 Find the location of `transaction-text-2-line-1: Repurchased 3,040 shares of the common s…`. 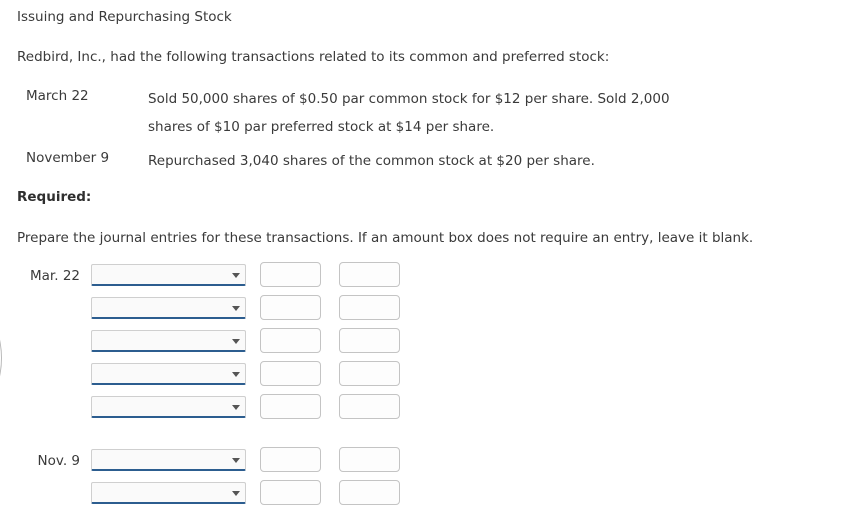

transaction-text-2-line-1: Repurchased 3,040 shares of the common s… is located at coordinates (371, 161).